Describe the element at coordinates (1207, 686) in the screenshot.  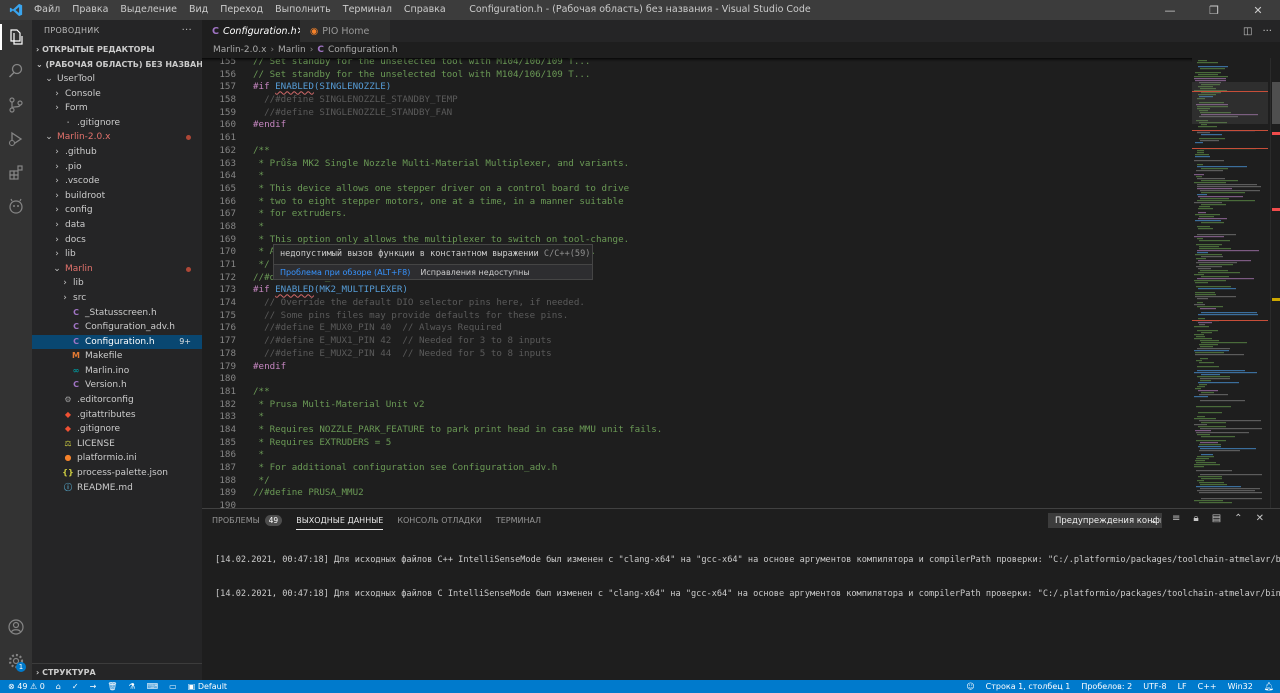
I see `language-mode: C++` at that location.